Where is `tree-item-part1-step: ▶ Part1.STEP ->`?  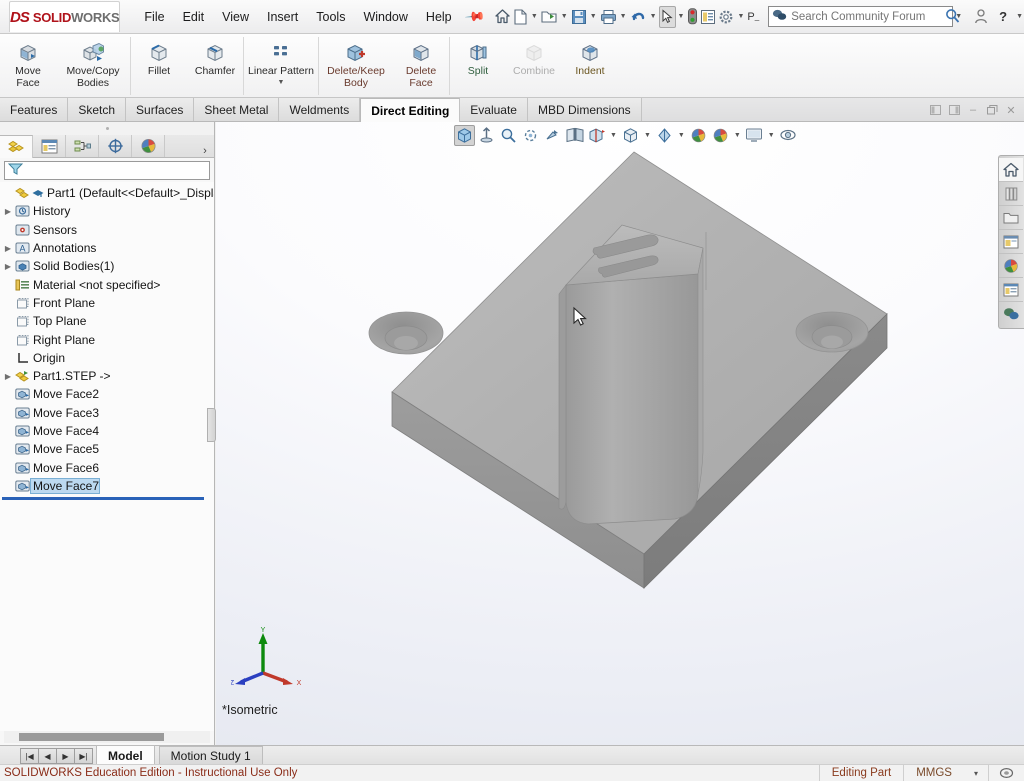
tree-item-part1-step: ▶ Part1.STEP -> is located at coordinates (107, 376).